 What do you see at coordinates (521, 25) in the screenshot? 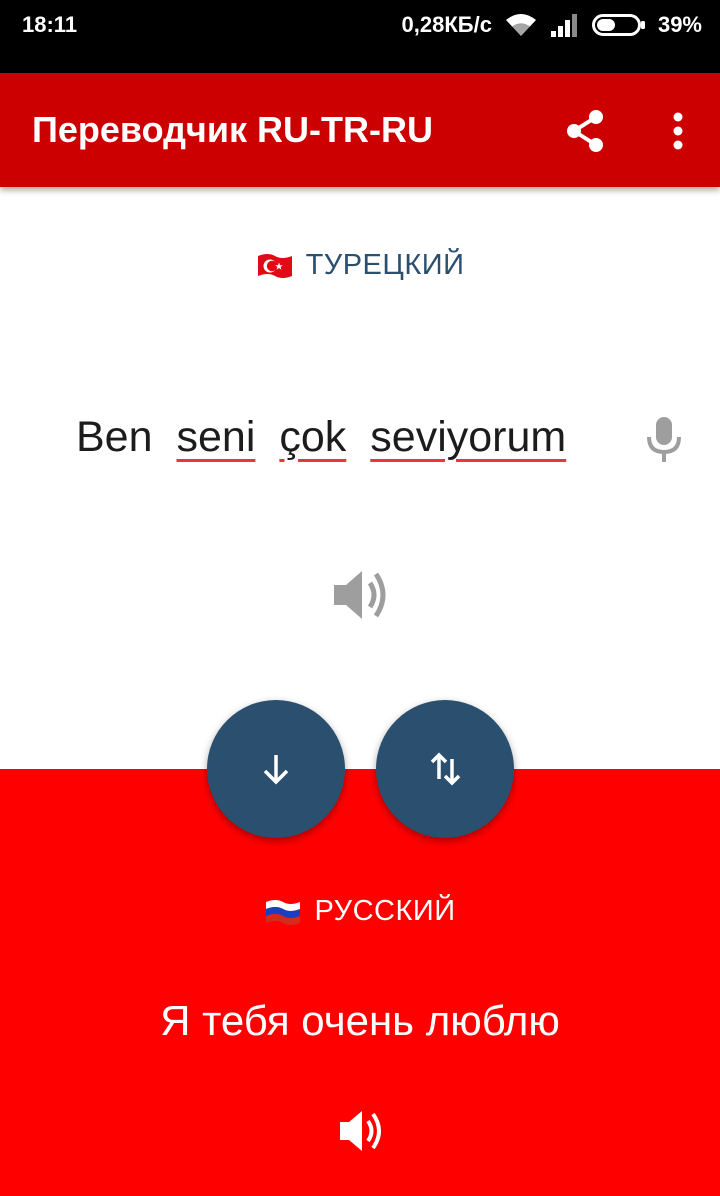
I see `wifi-icon` at bounding box center [521, 25].